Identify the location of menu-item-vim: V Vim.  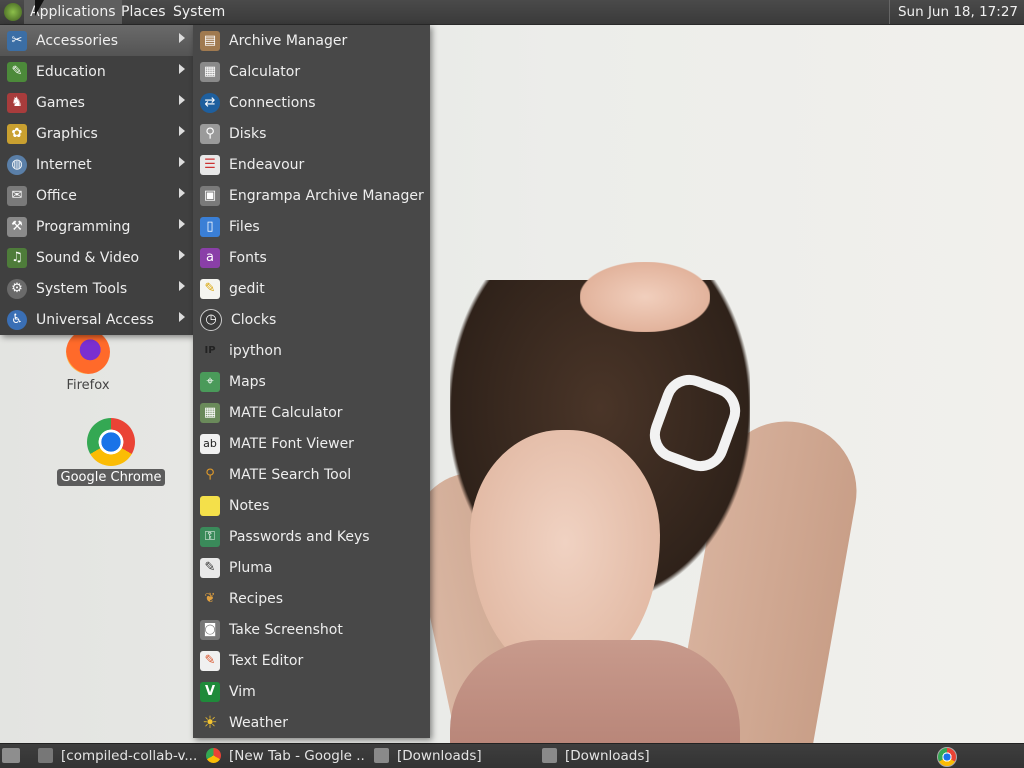
(311, 691).